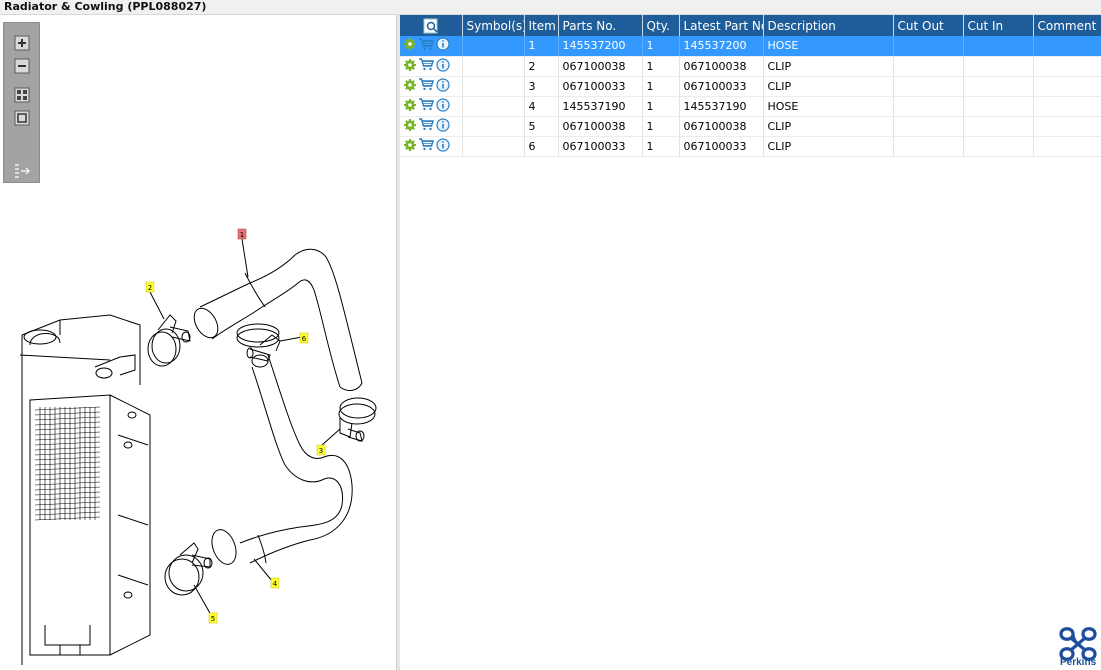 This screenshot has width=1101, height=670. I want to click on cell-part-no: 067100038, so click(600, 126).